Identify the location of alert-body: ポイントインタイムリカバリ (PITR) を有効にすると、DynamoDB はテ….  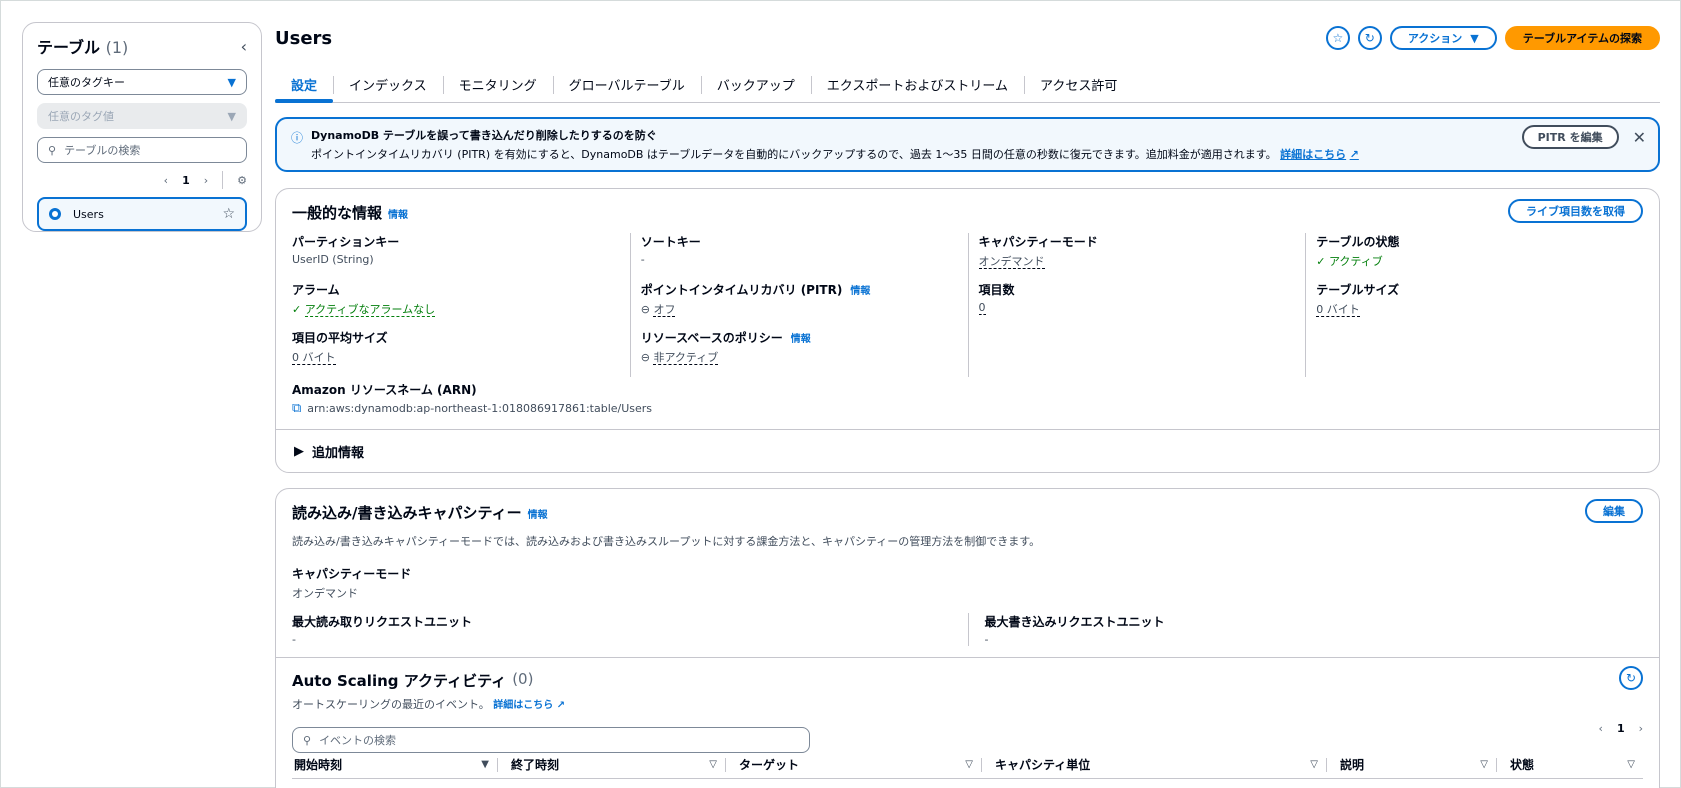
(835, 154).